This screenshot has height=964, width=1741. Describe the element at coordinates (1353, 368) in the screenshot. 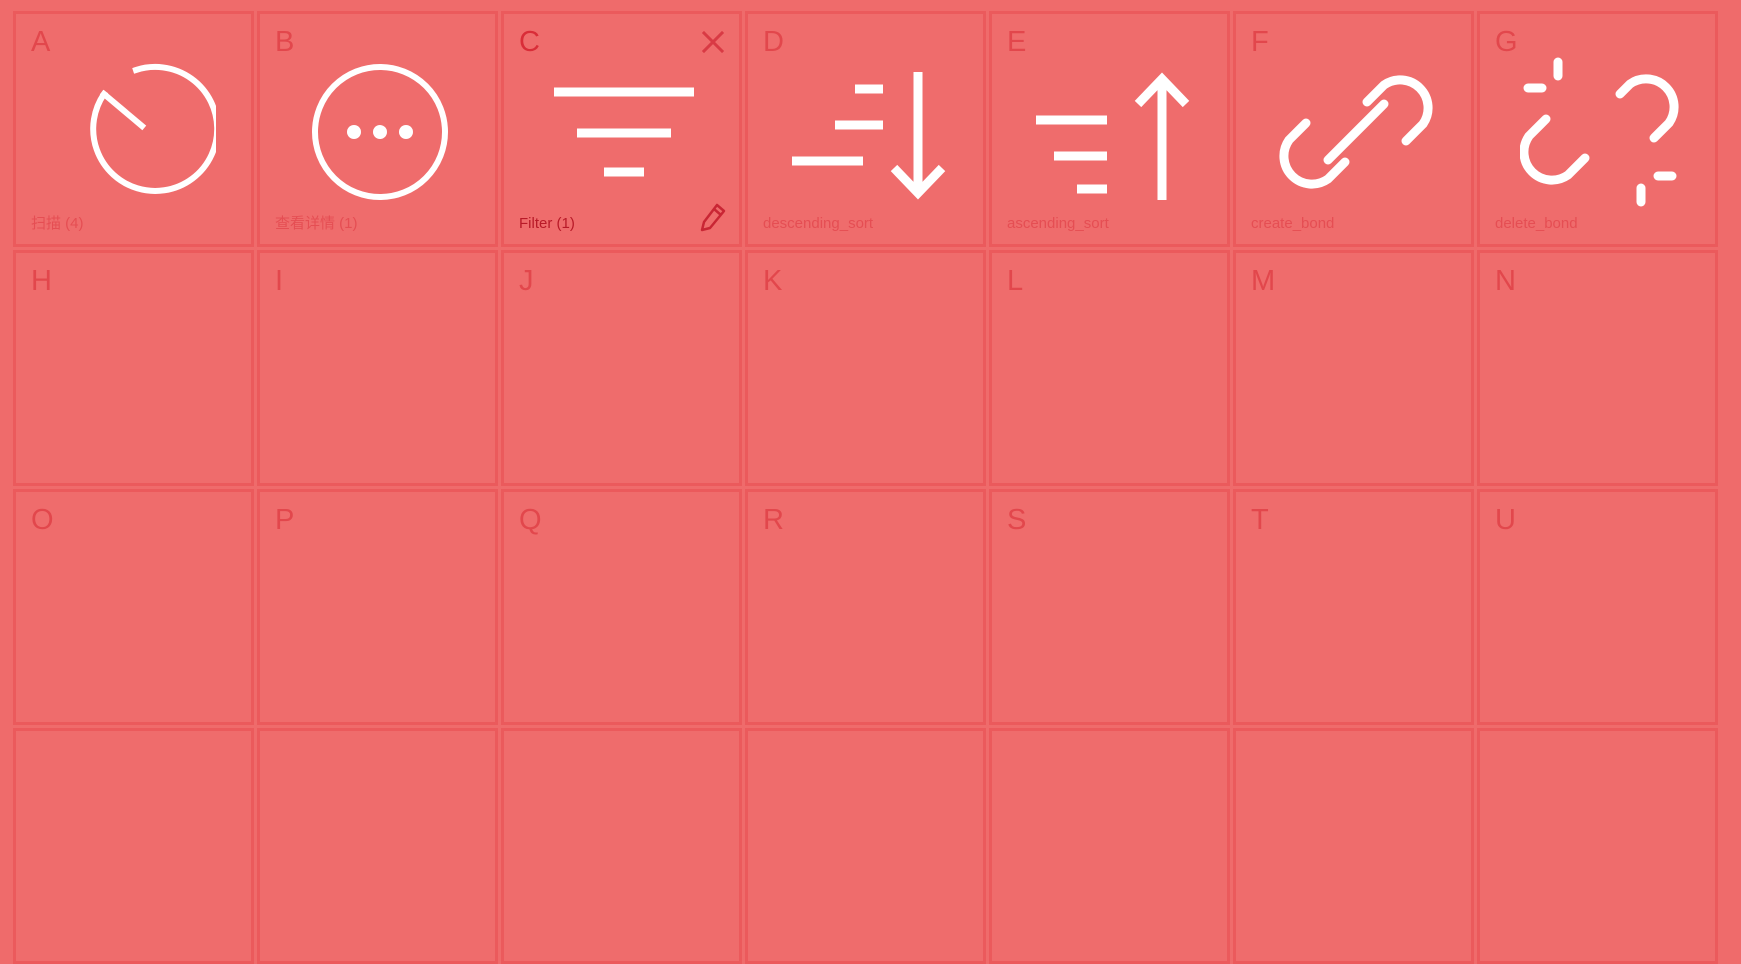

I see `grid-cell-m: M` at that location.